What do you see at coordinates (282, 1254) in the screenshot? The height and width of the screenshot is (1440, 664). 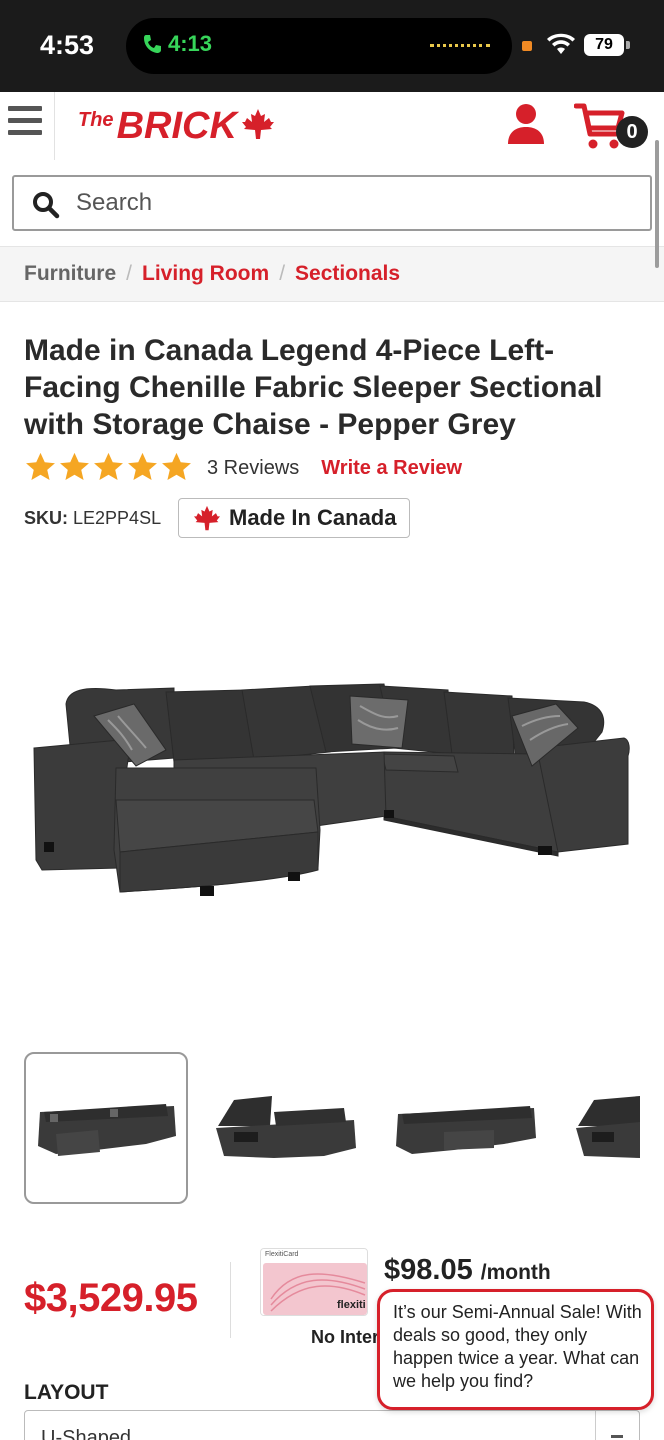 I see `flexiti-card-label: FlexitiCard` at bounding box center [282, 1254].